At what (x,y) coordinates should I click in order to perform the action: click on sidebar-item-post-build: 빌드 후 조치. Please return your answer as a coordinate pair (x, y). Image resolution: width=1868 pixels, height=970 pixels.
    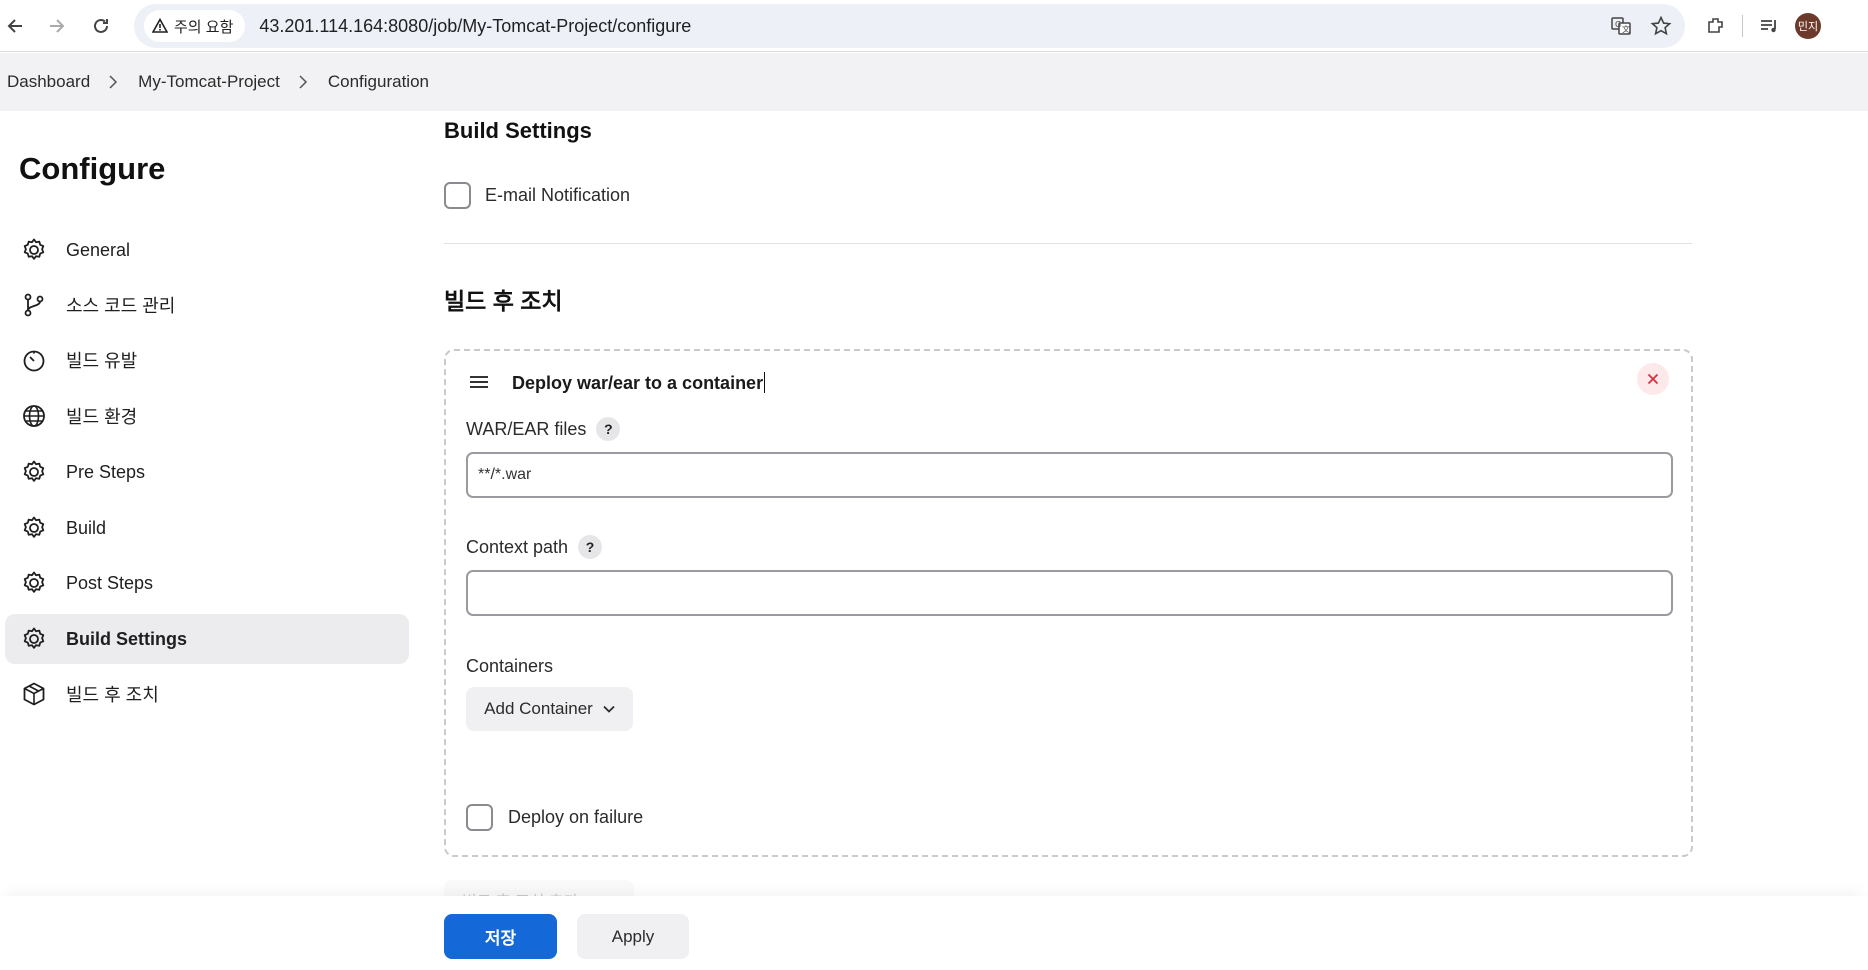
    Looking at the image, I should click on (207, 694).